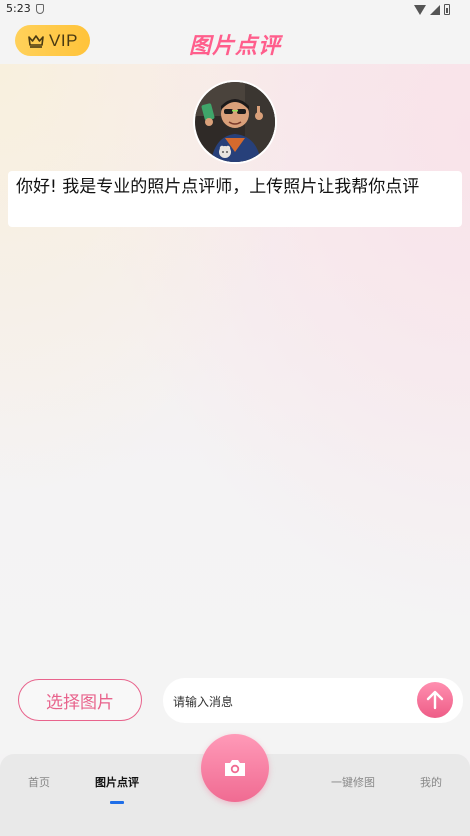 This screenshot has height=836, width=470. Describe the element at coordinates (235, 10) in the screenshot. I see `status-bar: 5:23` at that location.